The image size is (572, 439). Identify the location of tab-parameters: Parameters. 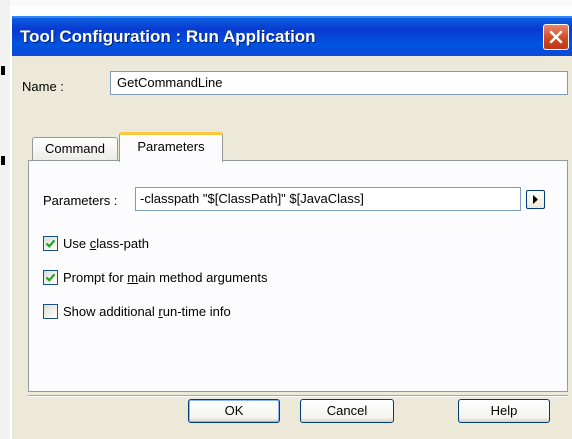
(171, 147).